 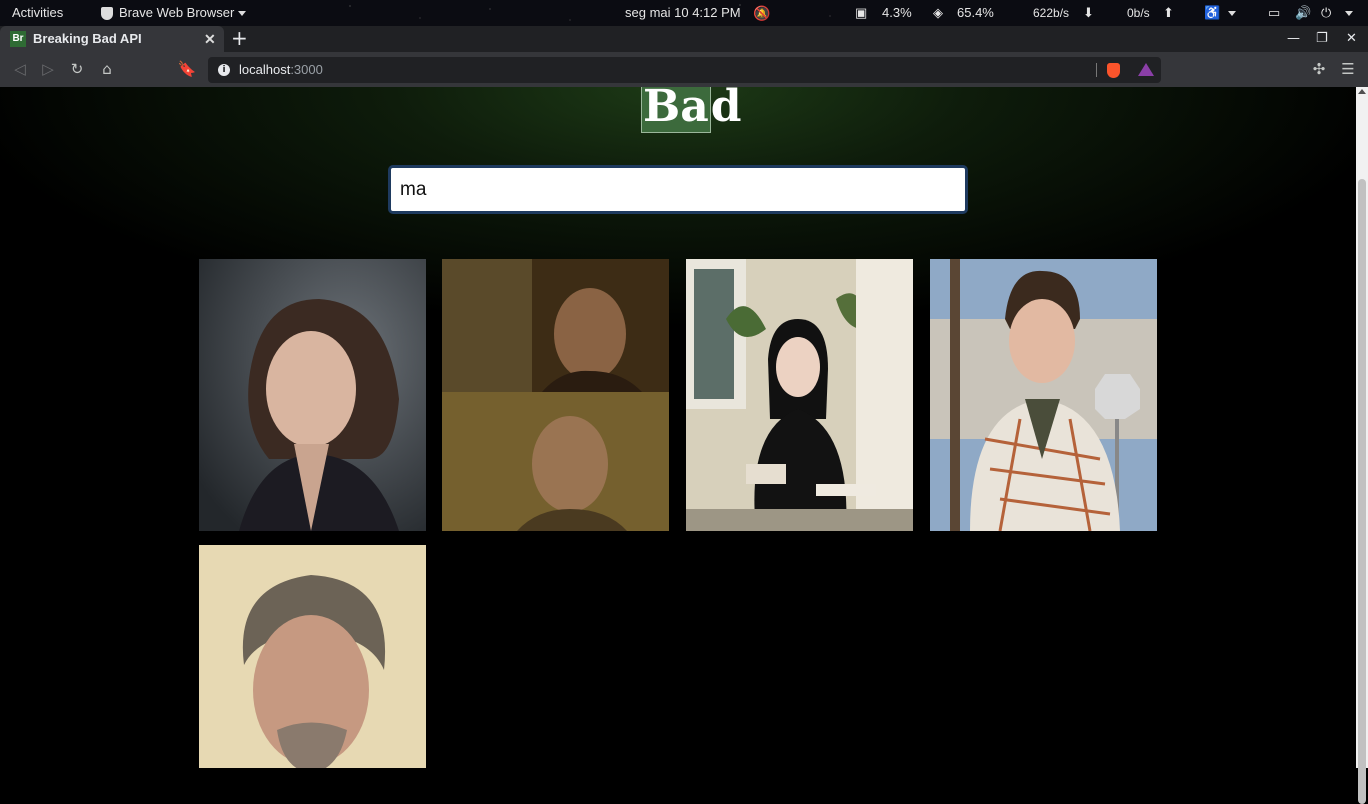 I want to click on favicon: Br, so click(x=18, y=39).